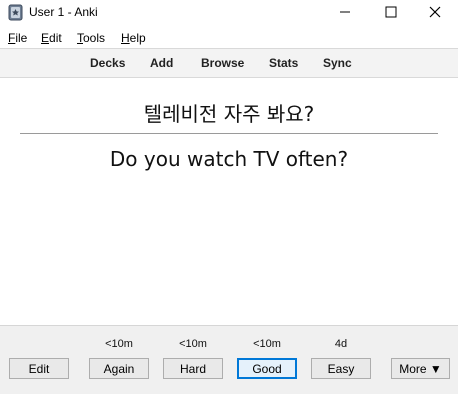  Describe the element at coordinates (161, 63) in the screenshot. I see `toolbar-add-link: Add` at that location.